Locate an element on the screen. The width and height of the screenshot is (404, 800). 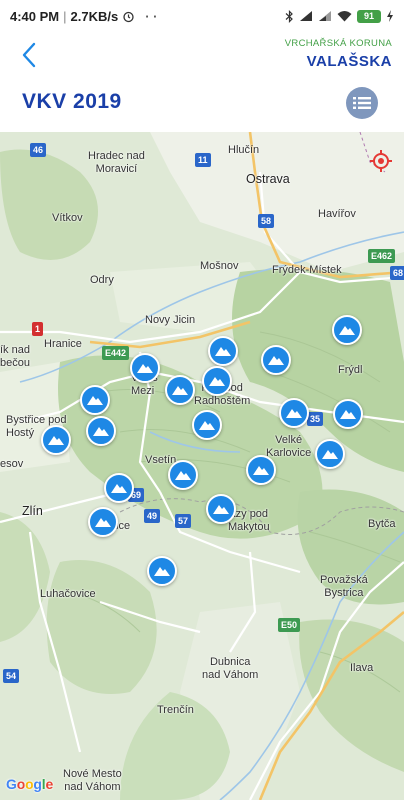
list-button is located at coordinates (362, 103).